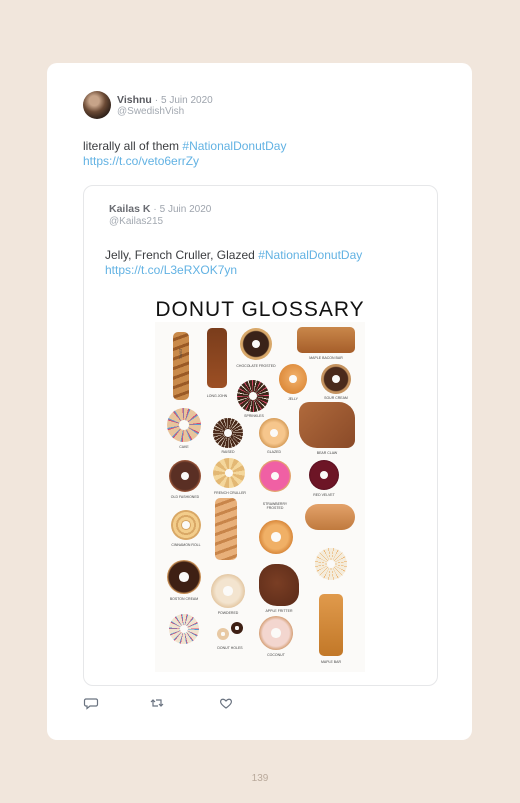 The image size is (520, 803). I want to click on chocolate-frosted-donut, so click(256, 344).